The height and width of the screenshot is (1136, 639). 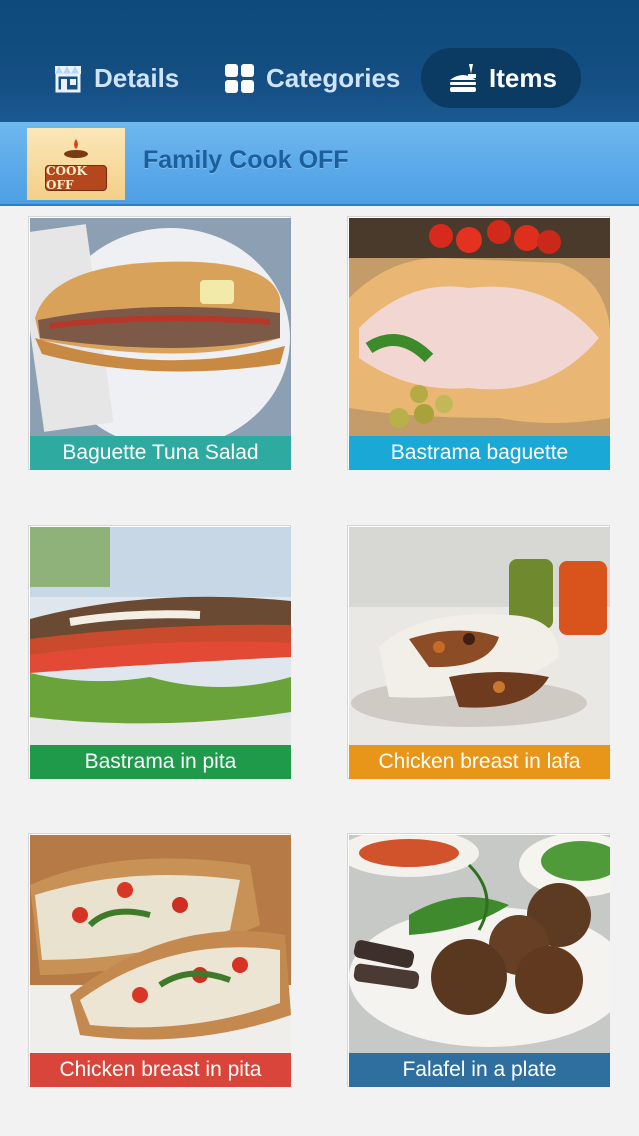 I want to click on tab-items: Items, so click(x=501, y=78).